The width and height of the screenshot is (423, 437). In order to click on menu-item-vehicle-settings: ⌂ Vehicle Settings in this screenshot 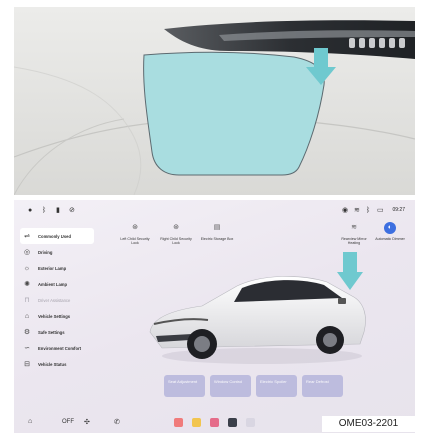, I will do `click(61, 316)`.